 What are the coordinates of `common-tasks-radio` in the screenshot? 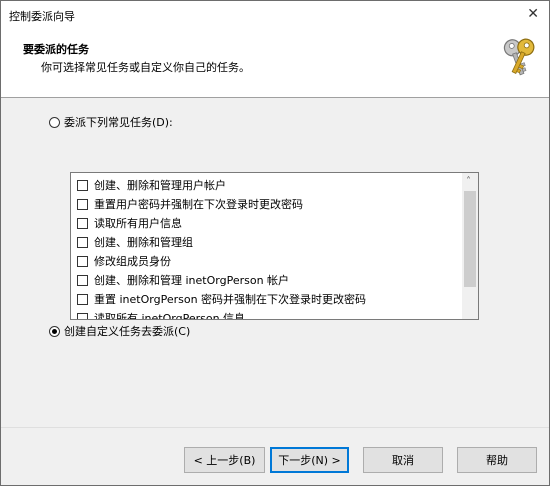 It's located at (54, 122).